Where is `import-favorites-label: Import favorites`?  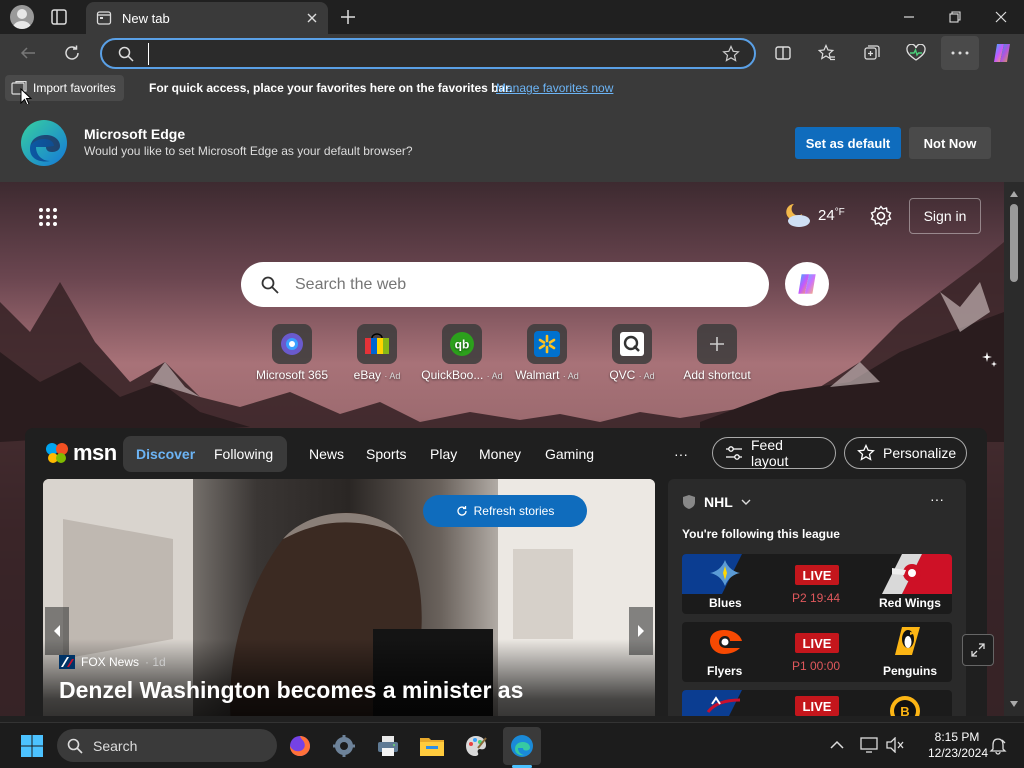 import-favorites-label: Import favorites is located at coordinates (74, 88).